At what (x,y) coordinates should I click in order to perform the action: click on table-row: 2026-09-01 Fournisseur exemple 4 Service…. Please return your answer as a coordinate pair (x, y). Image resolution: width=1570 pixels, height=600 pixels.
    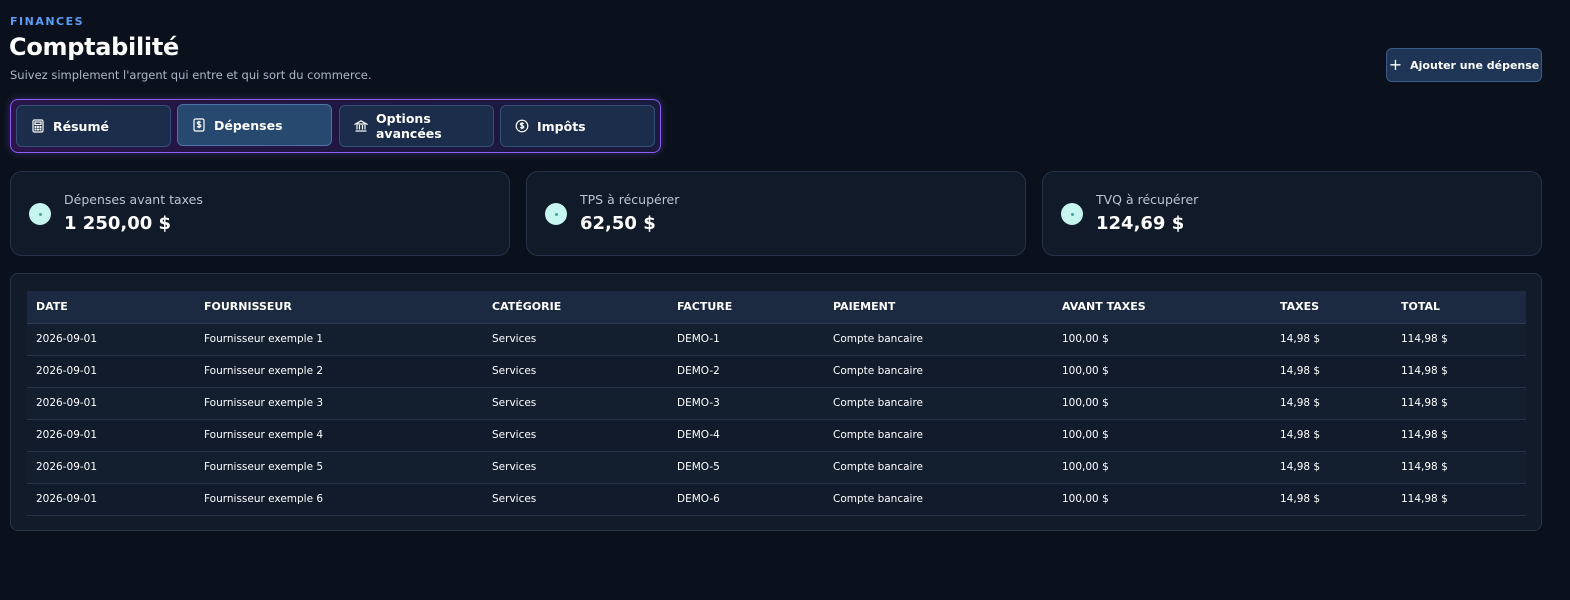
    Looking at the image, I should click on (776, 435).